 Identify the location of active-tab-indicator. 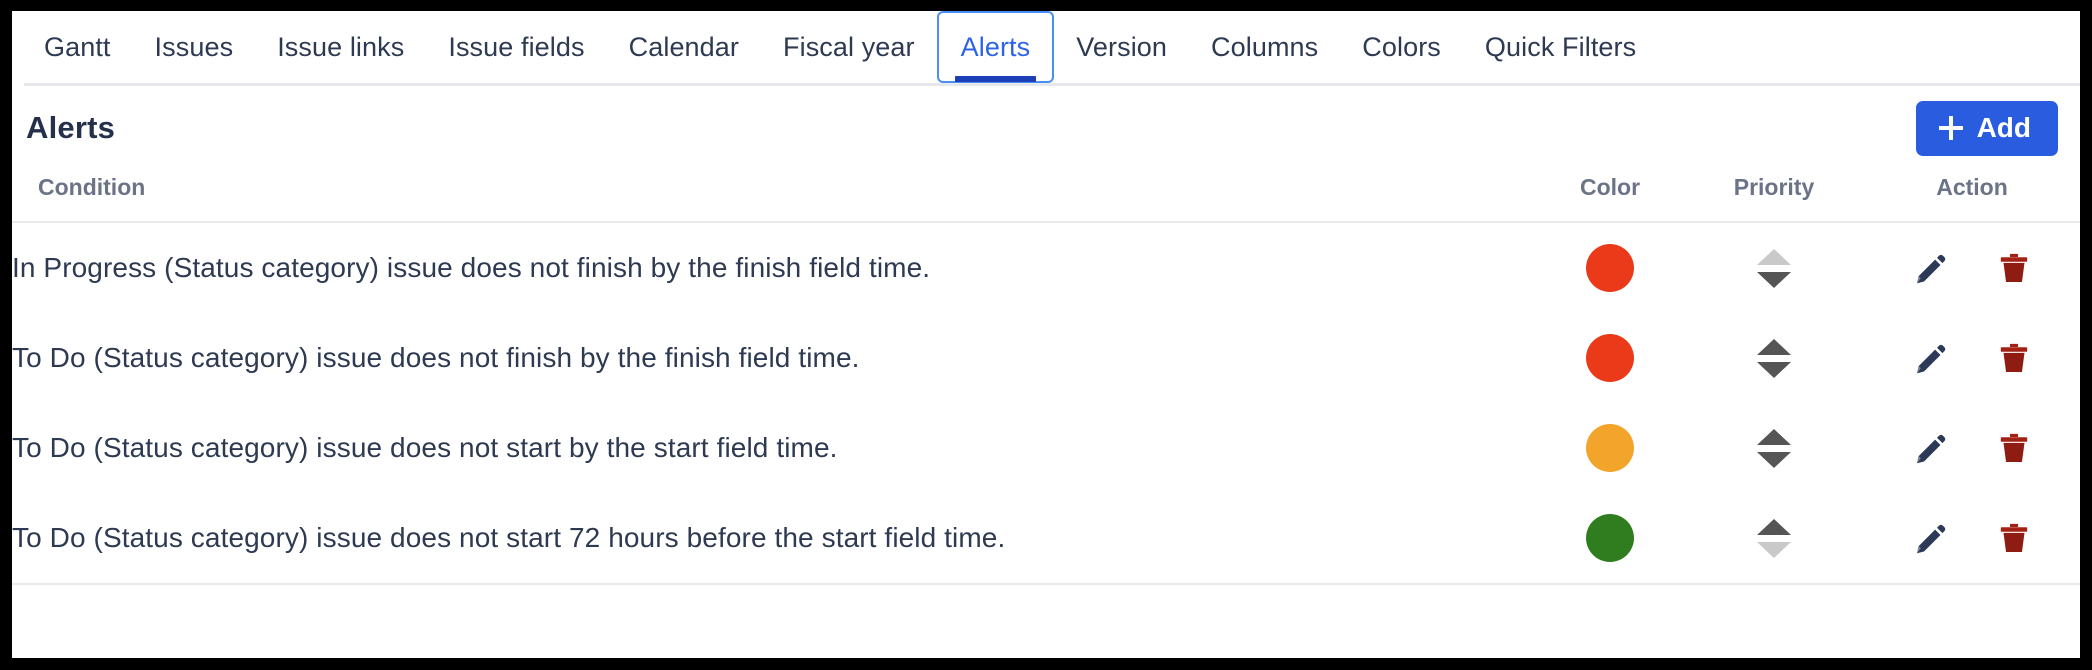
(995, 79).